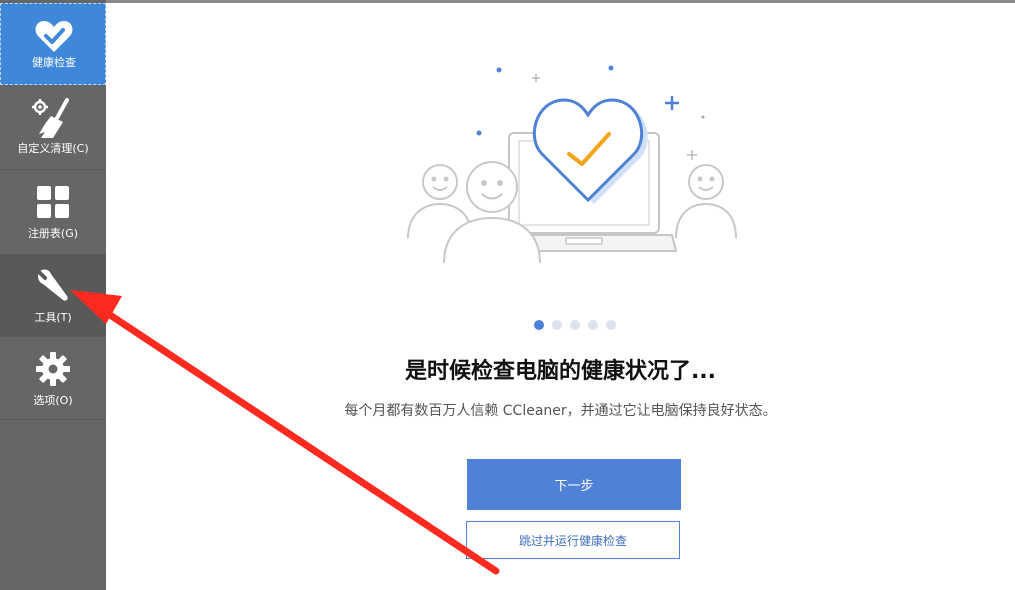 The width and height of the screenshot is (1015, 590). I want to click on sidebar-item-tools: 工具(T), so click(53, 295).